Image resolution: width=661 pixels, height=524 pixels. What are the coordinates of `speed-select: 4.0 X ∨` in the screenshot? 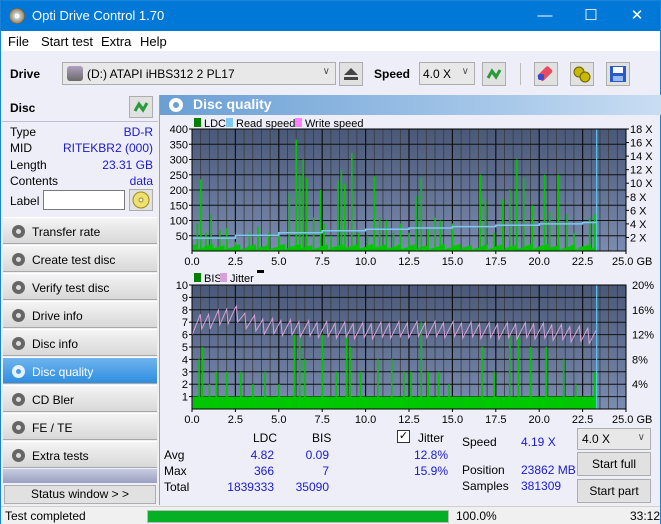 It's located at (447, 73).